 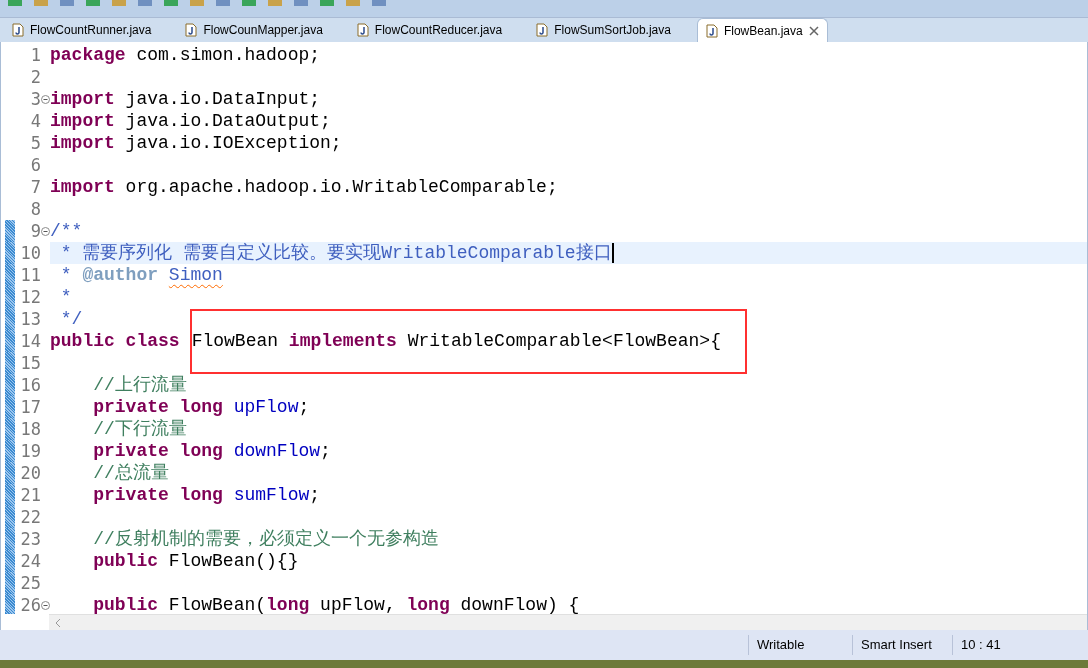 What do you see at coordinates (276, 451) in the screenshot?
I see `code-text: downFlow` at bounding box center [276, 451].